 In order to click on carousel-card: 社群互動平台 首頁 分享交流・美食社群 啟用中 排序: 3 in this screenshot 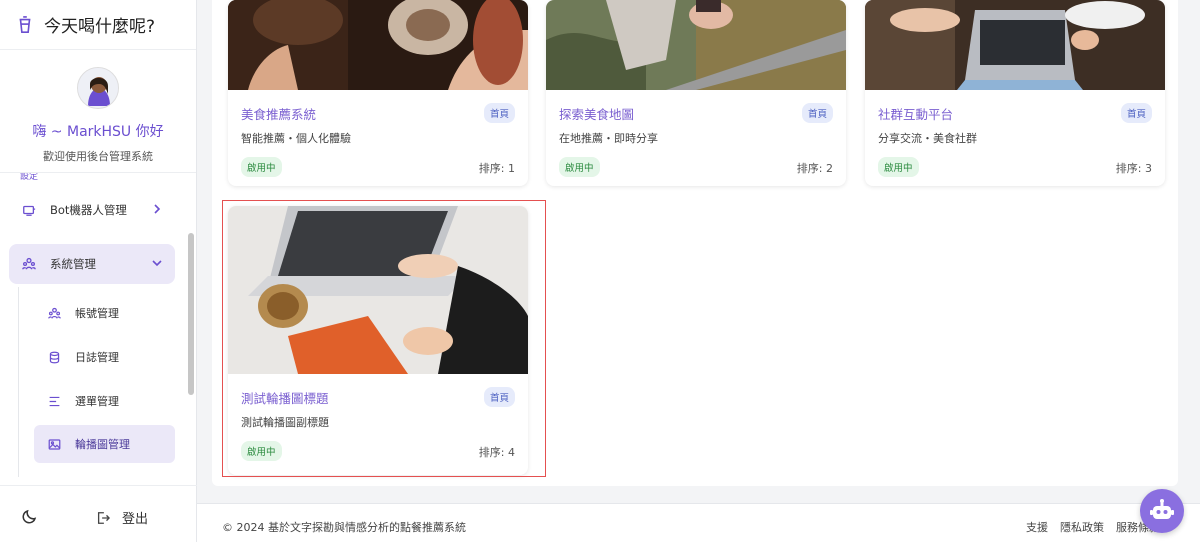, I will do `click(1015, 93)`.